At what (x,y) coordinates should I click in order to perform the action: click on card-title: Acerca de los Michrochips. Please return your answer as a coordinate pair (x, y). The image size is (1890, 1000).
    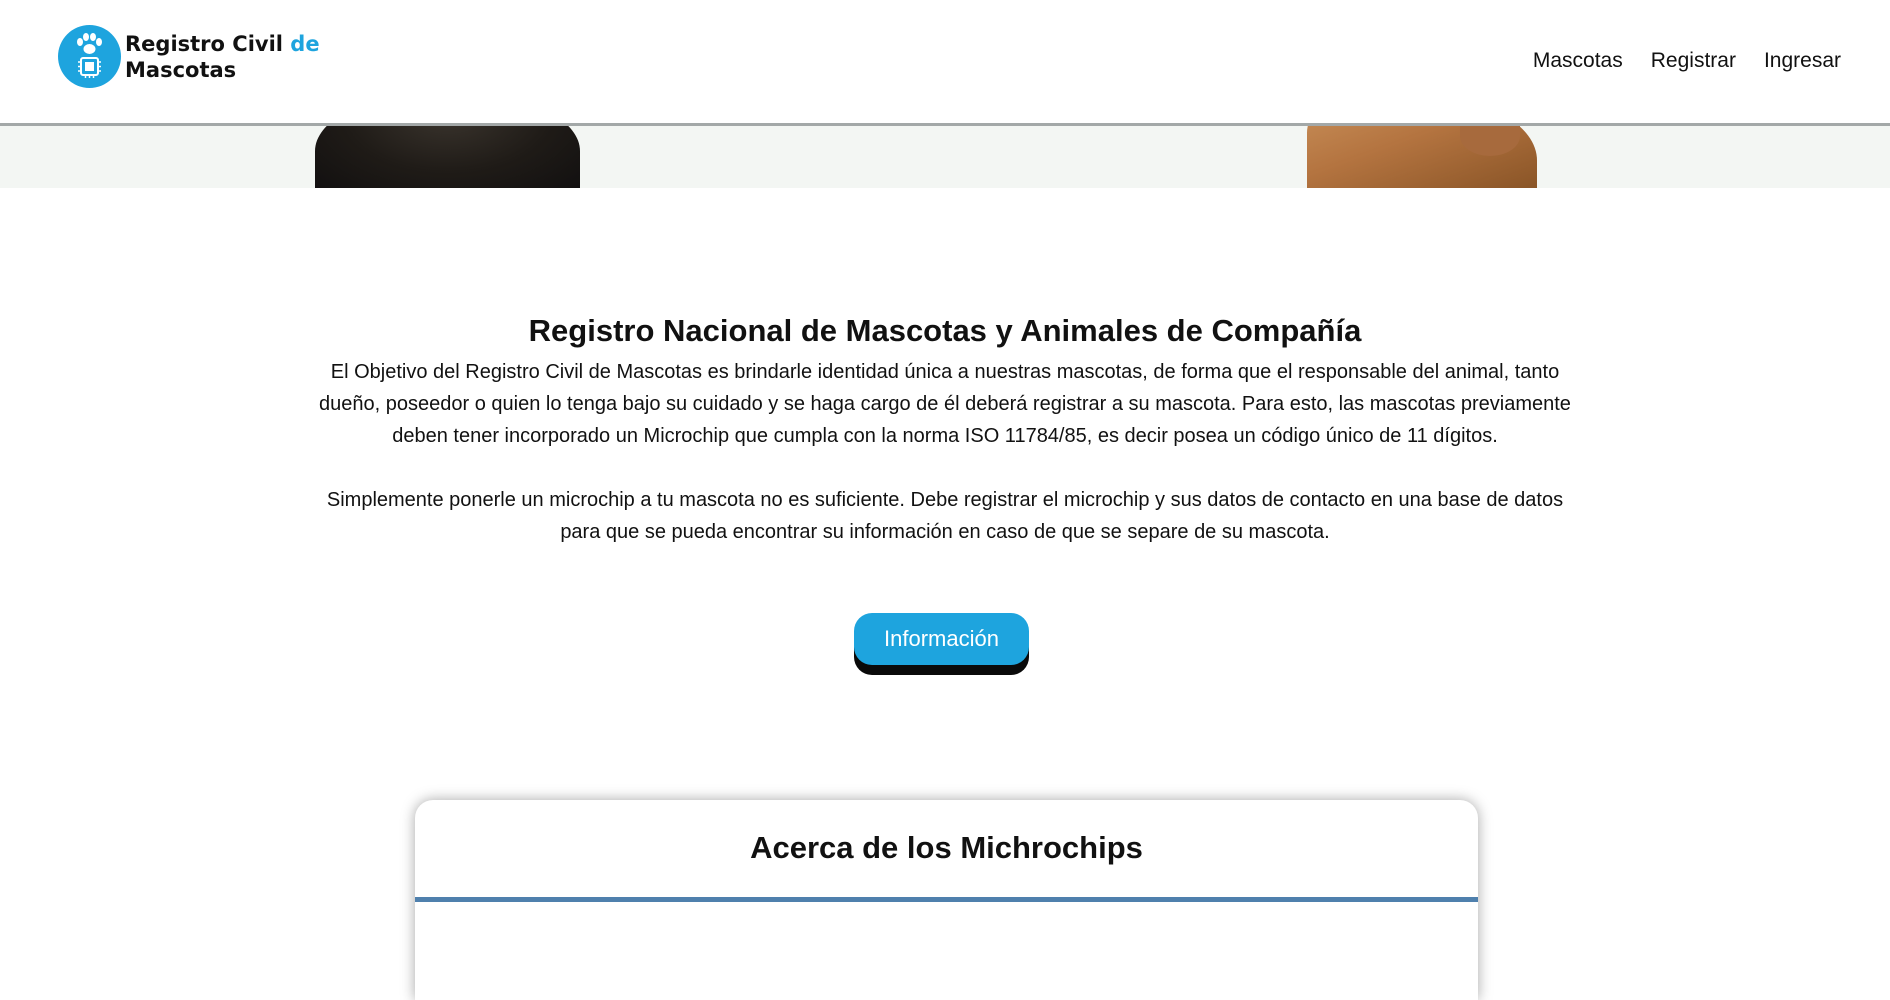
    Looking at the image, I should click on (946, 847).